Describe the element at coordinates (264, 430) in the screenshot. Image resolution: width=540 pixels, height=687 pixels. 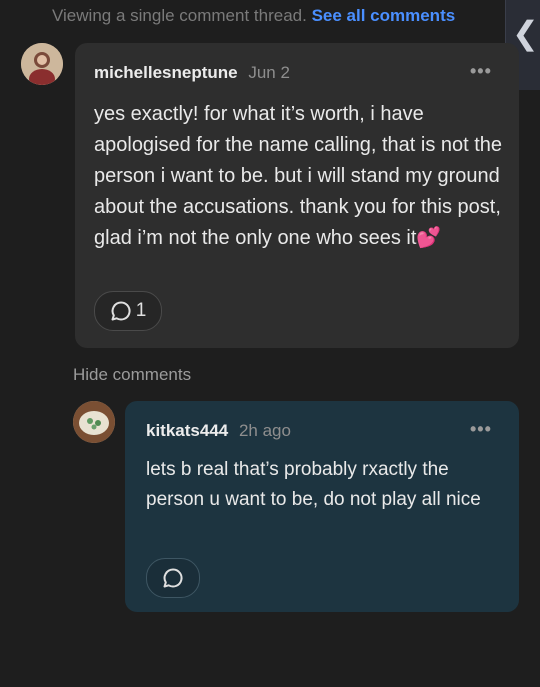
I see `reply-timestamp: 2h ago` at that location.